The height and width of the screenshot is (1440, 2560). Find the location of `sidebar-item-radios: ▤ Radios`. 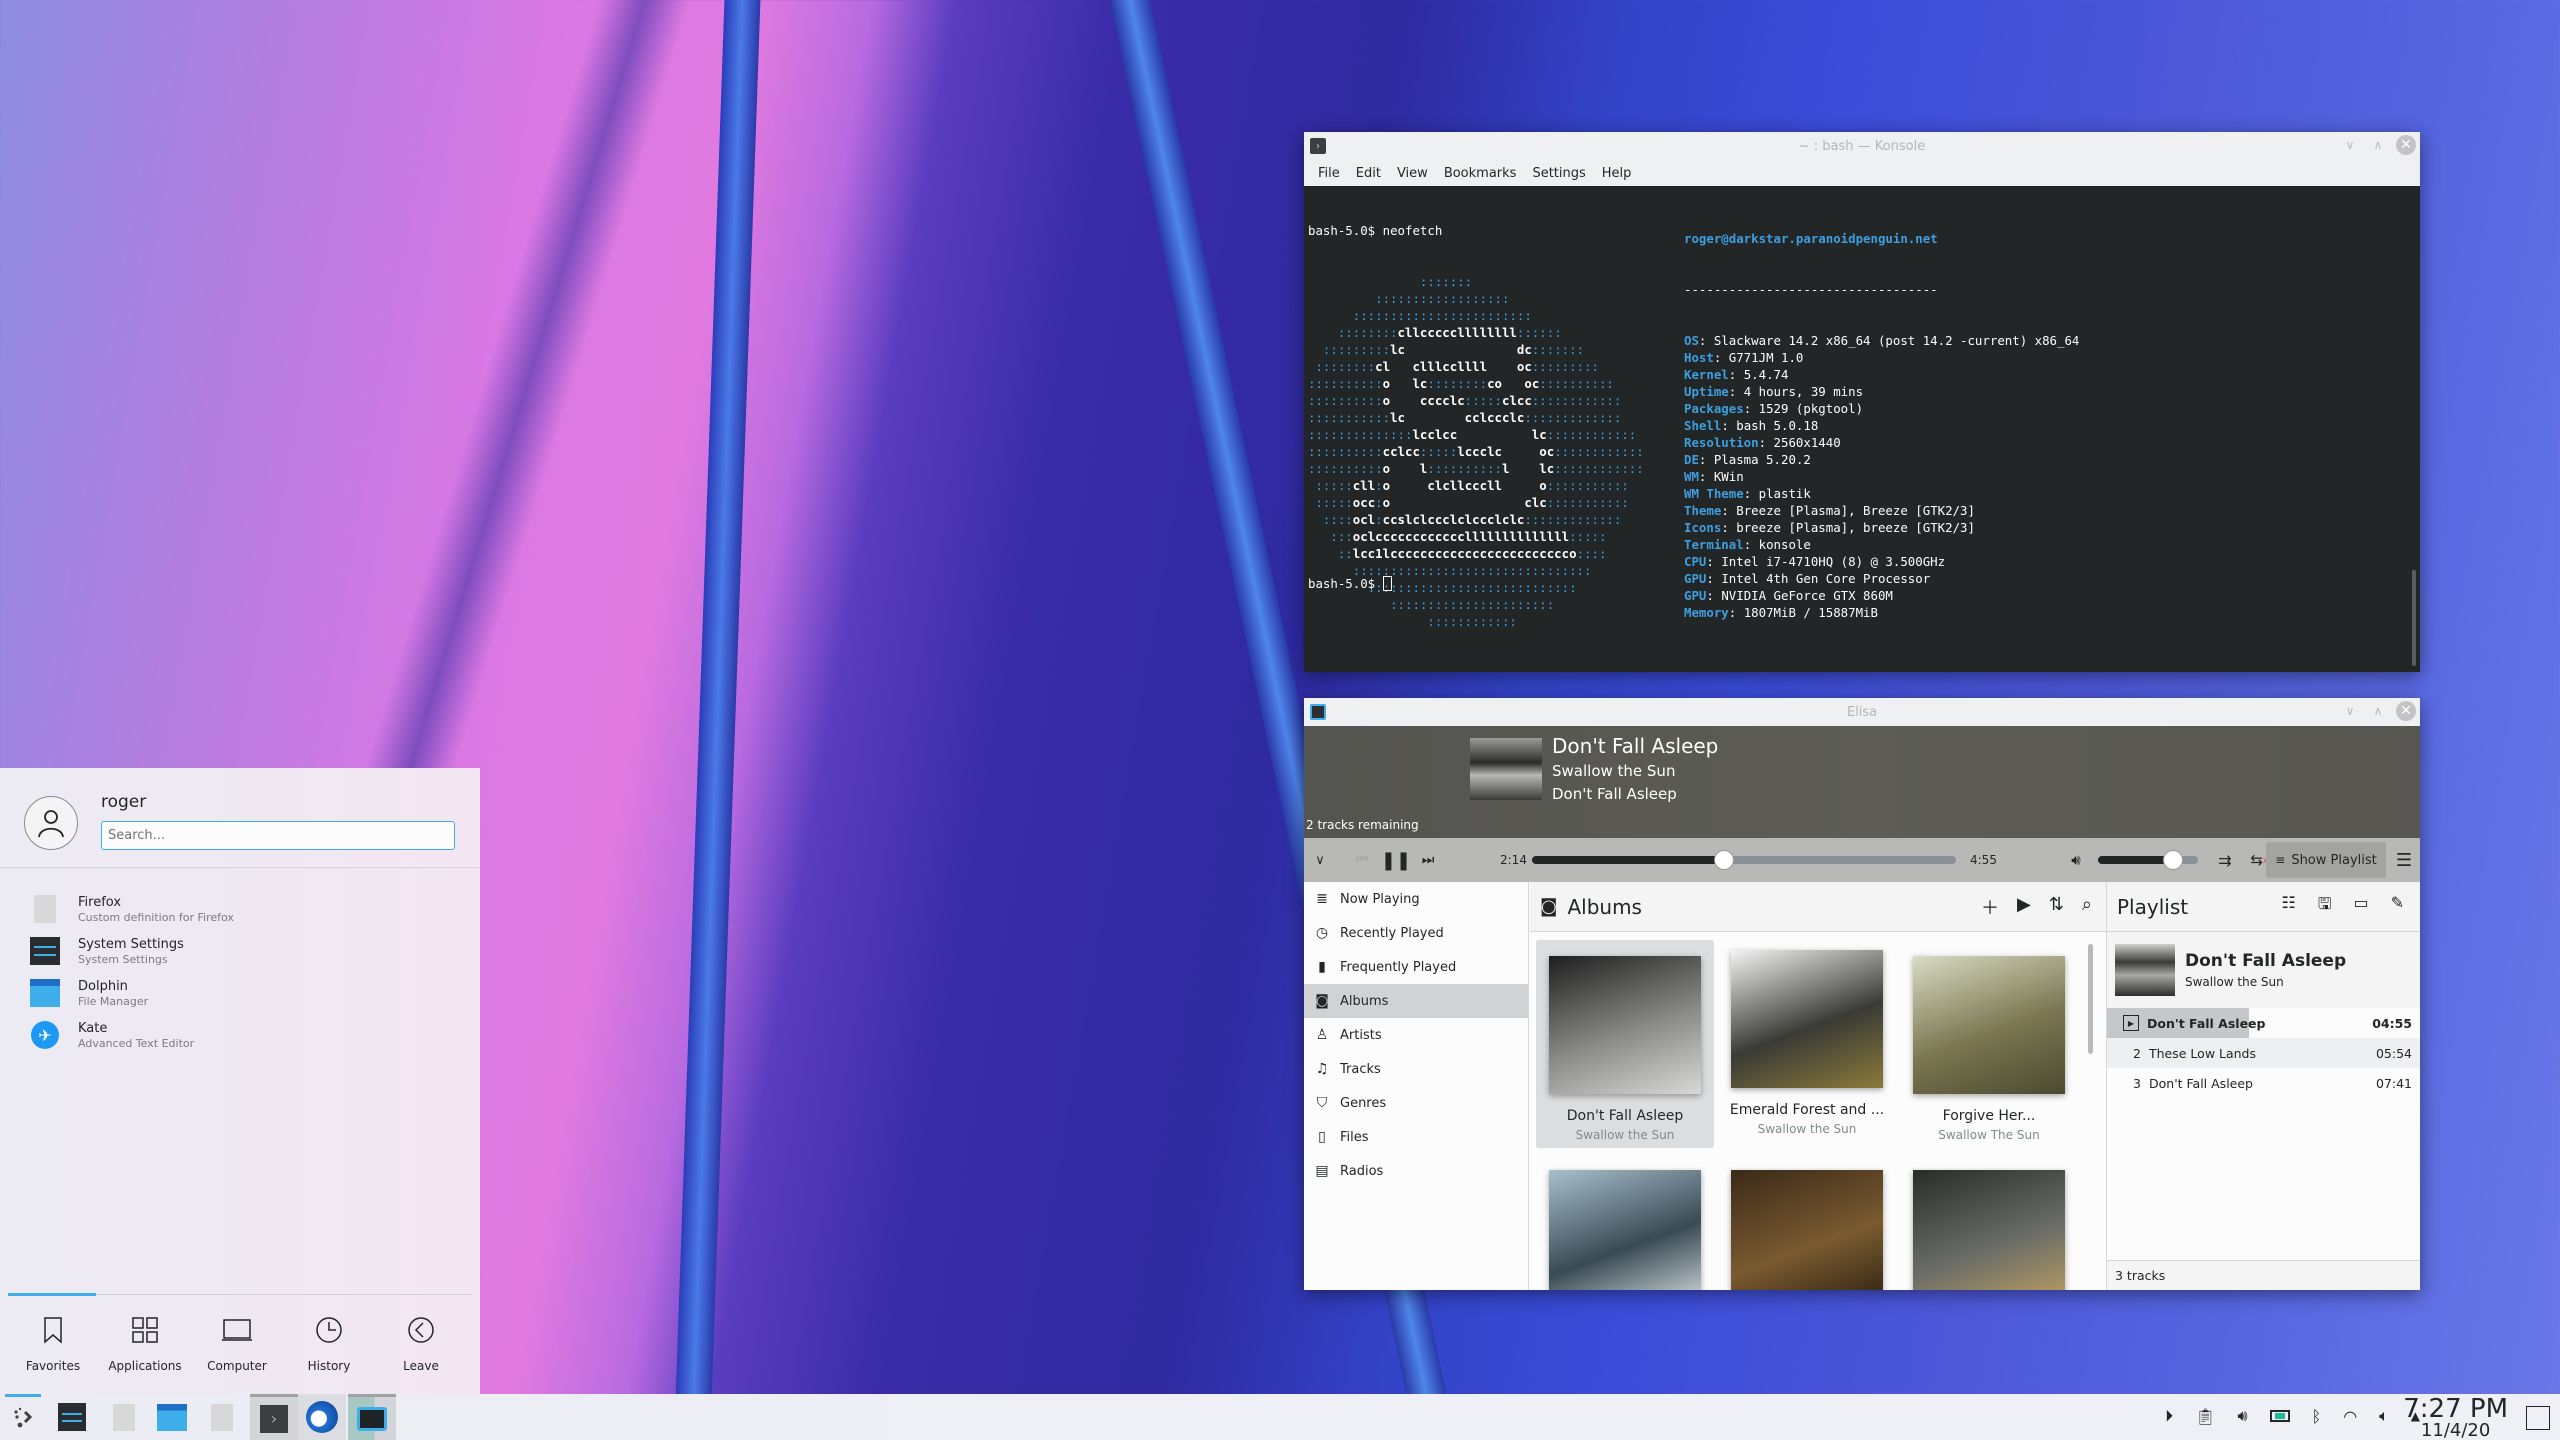

sidebar-item-radios: ▤ Radios is located at coordinates (1416, 1171).